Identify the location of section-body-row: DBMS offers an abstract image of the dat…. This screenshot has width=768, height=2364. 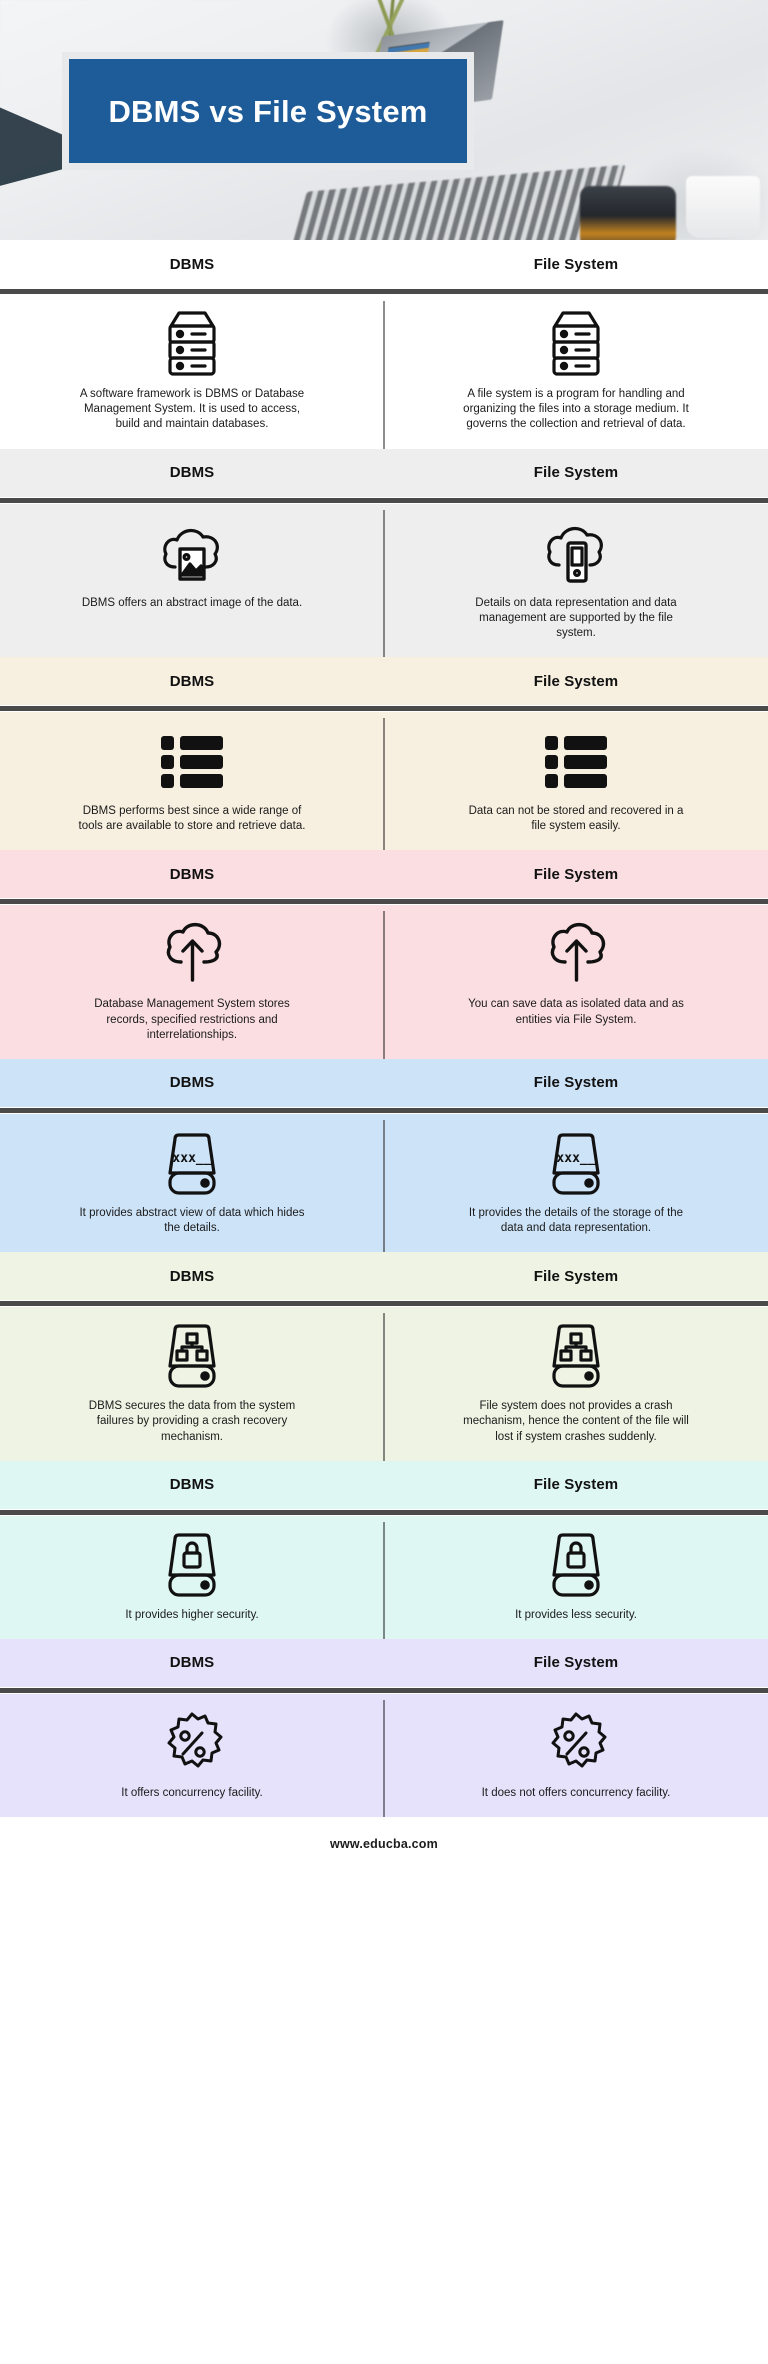
(384, 581).